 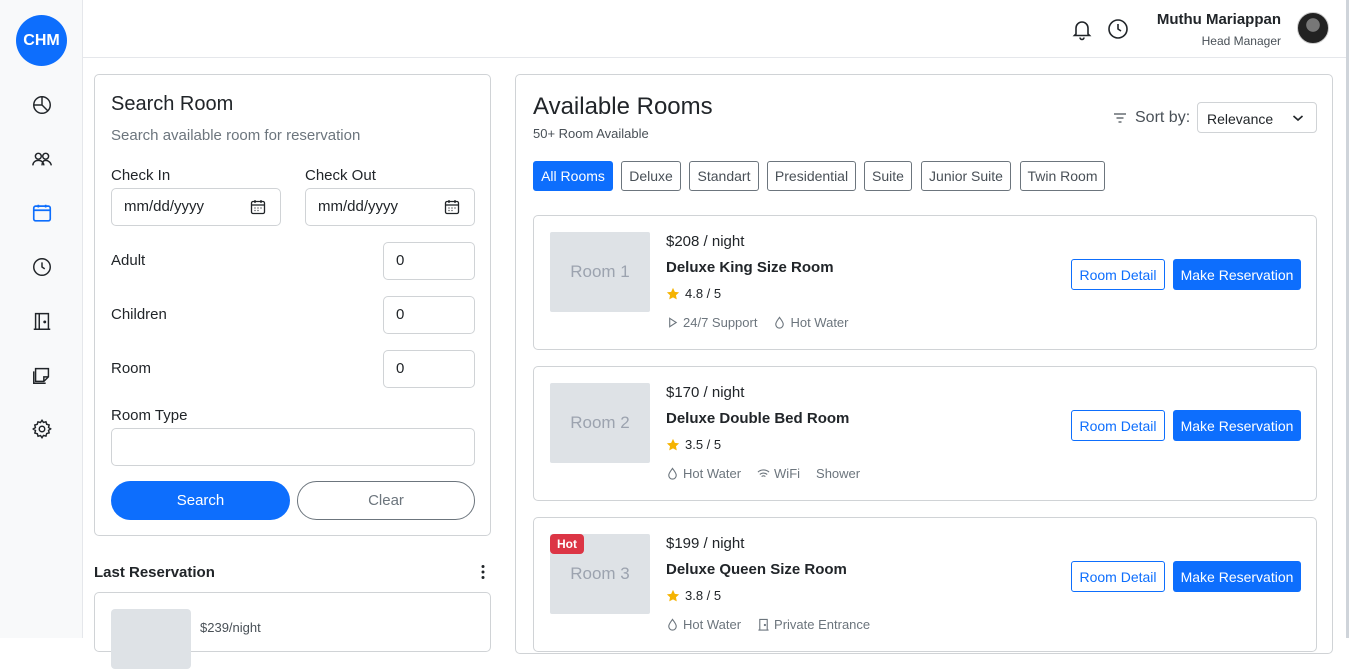 What do you see at coordinates (41, 40) in the screenshot?
I see `app-logo: CHM` at bounding box center [41, 40].